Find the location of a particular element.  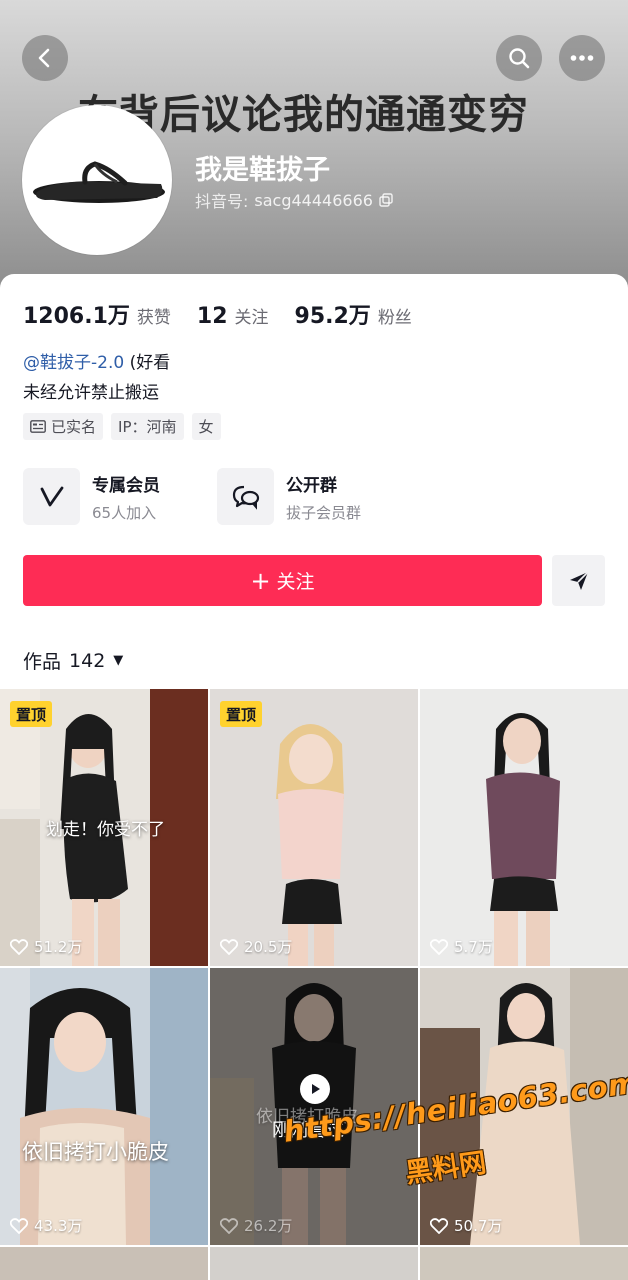

following-count: 12 is located at coordinates (212, 316).